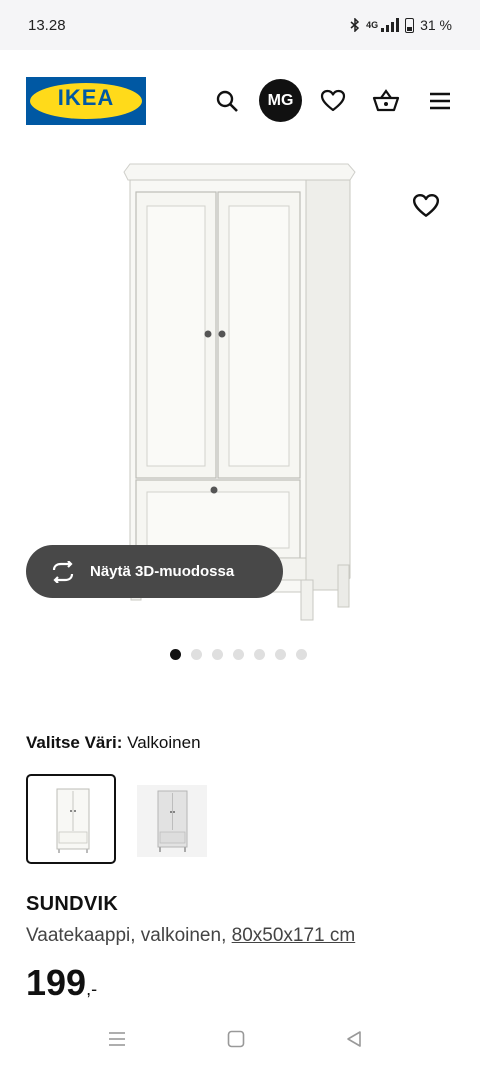  I want to click on user-avatar: MG, so click(280, 100).